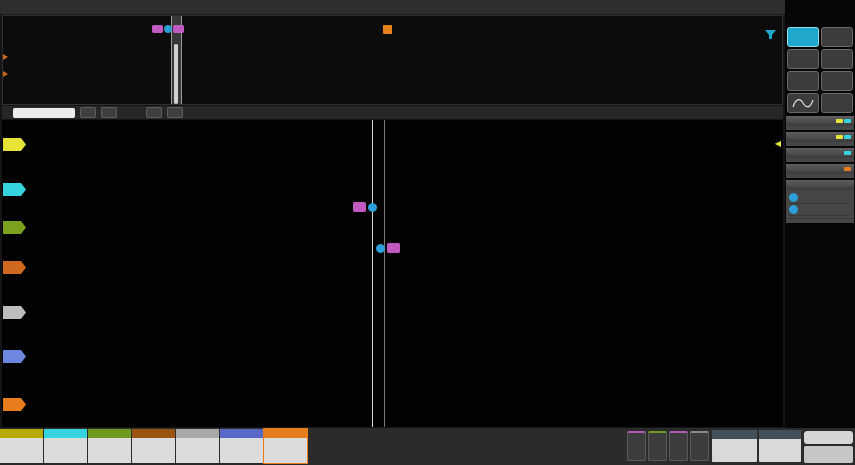 The height and width of the screenshot is (465, 855). What do you see at coordinates (197, 446) in the screenshot?
I see `ref1-badge` at bounding box center [197, 446].